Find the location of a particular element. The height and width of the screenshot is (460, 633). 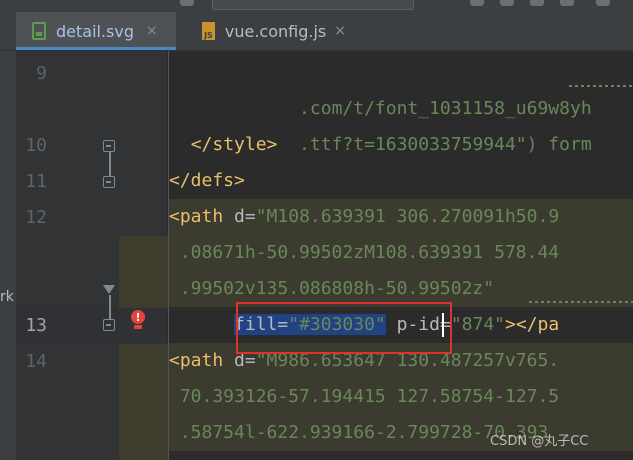

line-number: 12 is located at coordinates (36, 217).